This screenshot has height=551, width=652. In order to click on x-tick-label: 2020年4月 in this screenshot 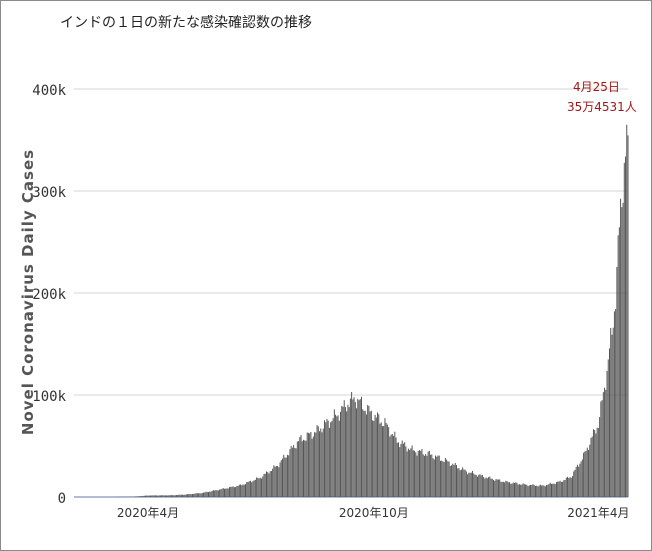, I will do `click(148, 513)`.